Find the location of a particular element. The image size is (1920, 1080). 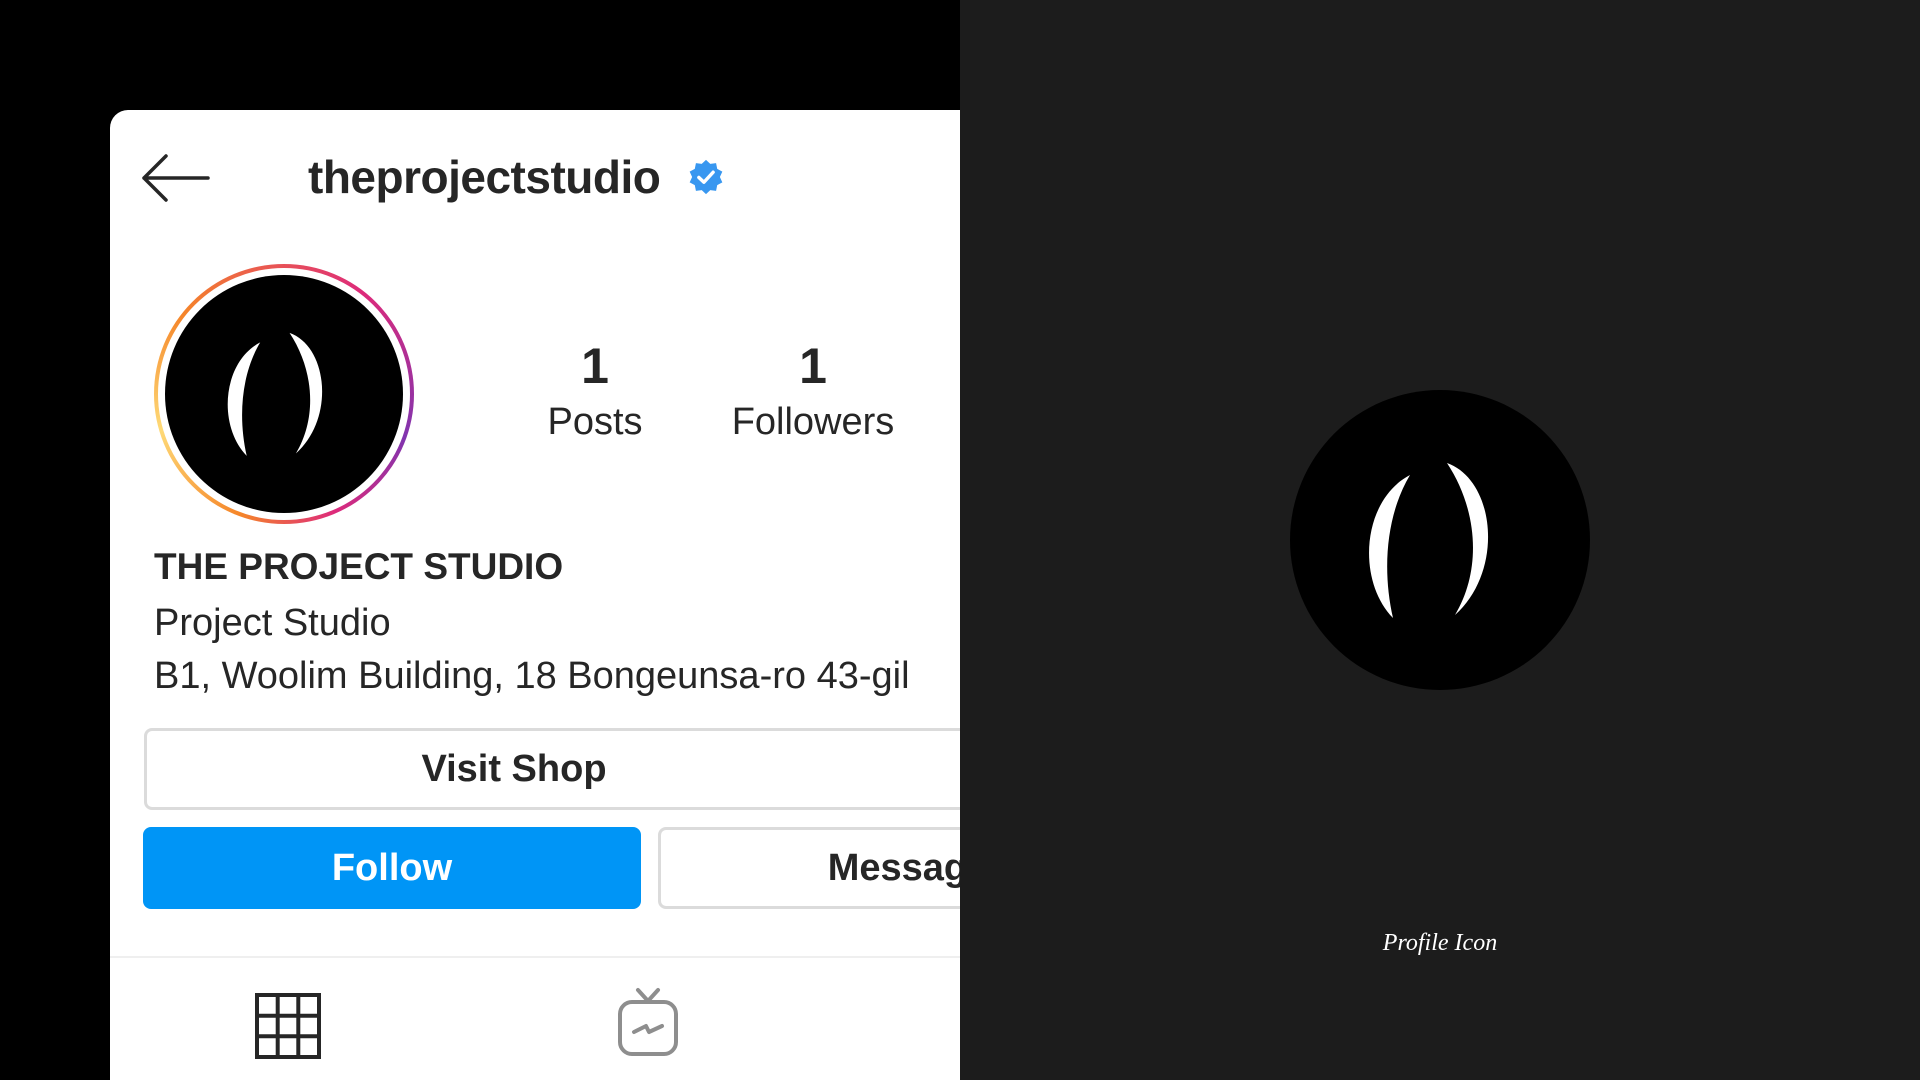

profile-avatar-story-ring is located at coordinates (284, 394).